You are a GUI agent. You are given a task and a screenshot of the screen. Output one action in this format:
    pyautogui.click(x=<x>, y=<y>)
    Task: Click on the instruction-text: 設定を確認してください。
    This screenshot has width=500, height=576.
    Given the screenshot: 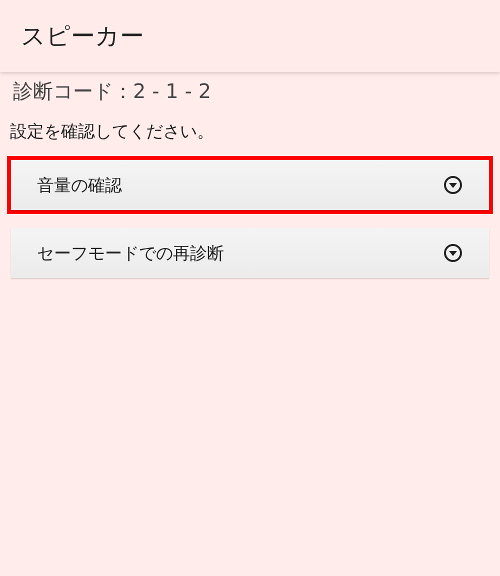 What is the action you would take?
    pyautogui.click(x=112, y=132)
    